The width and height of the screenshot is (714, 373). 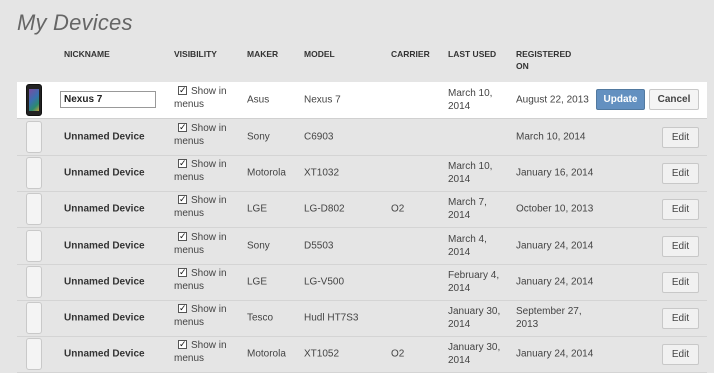 I want to click on column-header-nickname: NICKNAME, so click(x=87, y=54).